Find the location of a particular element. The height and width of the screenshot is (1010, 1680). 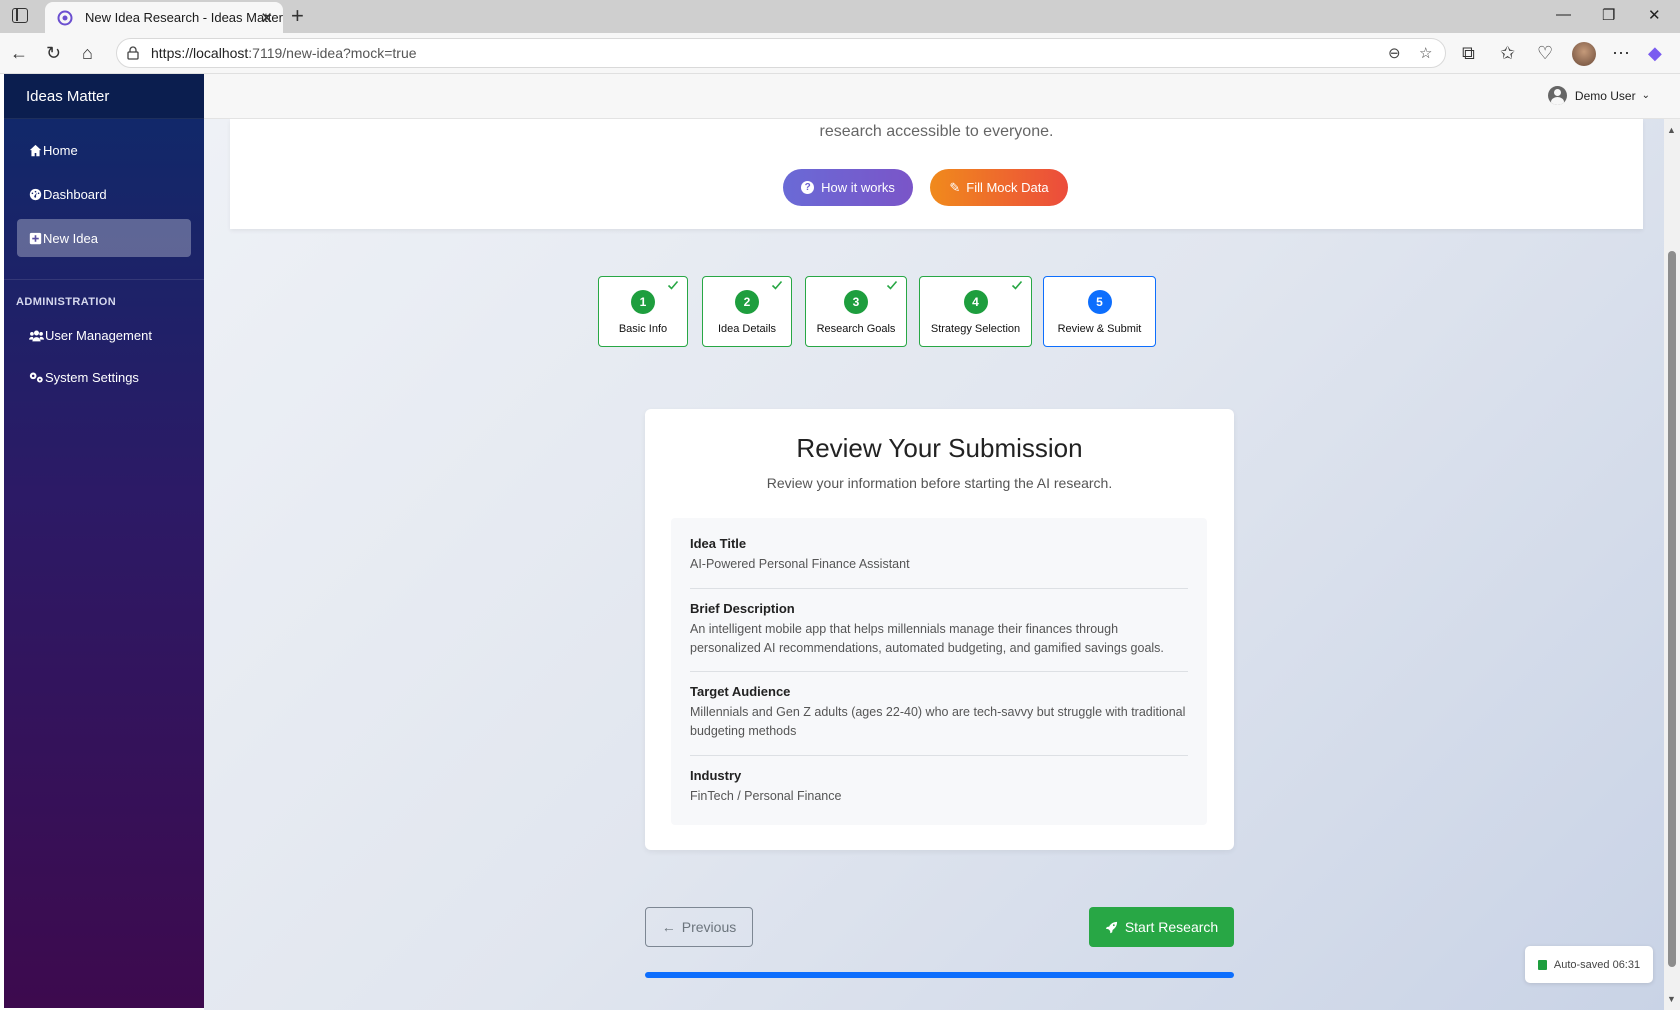

previous-button: ← Previous is located at coordinates (699, 927).